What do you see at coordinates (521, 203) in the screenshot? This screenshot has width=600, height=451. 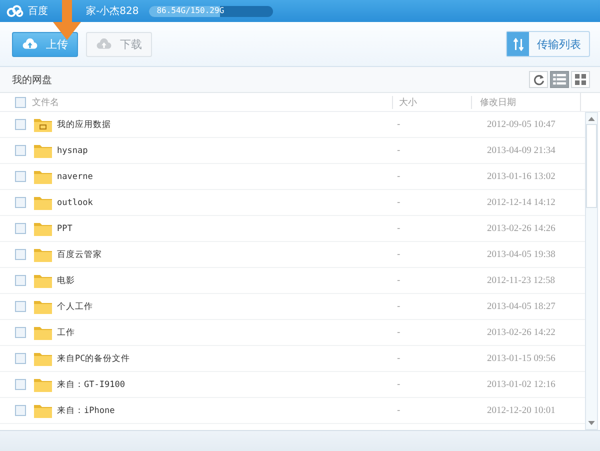 I see `modified-date: 2012-12-14 14:12` at bounding box center [521, 203].